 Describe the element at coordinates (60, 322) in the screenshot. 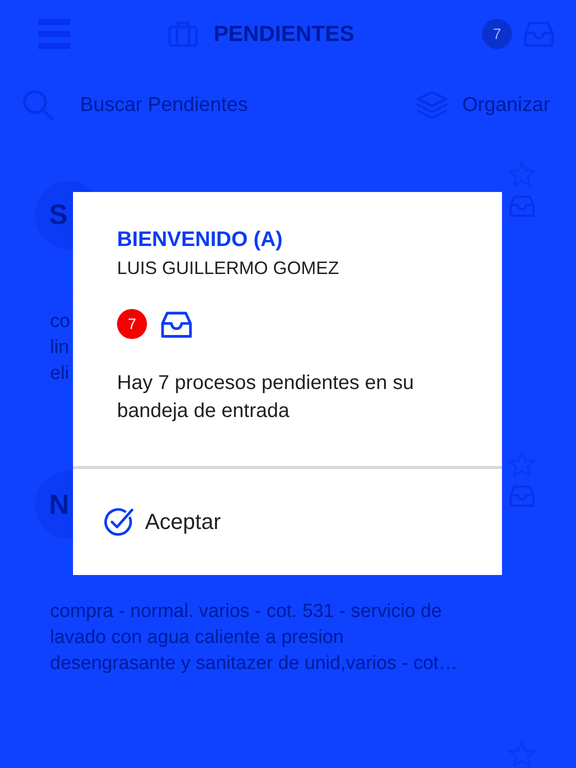

I see `description-line: co` at that location.